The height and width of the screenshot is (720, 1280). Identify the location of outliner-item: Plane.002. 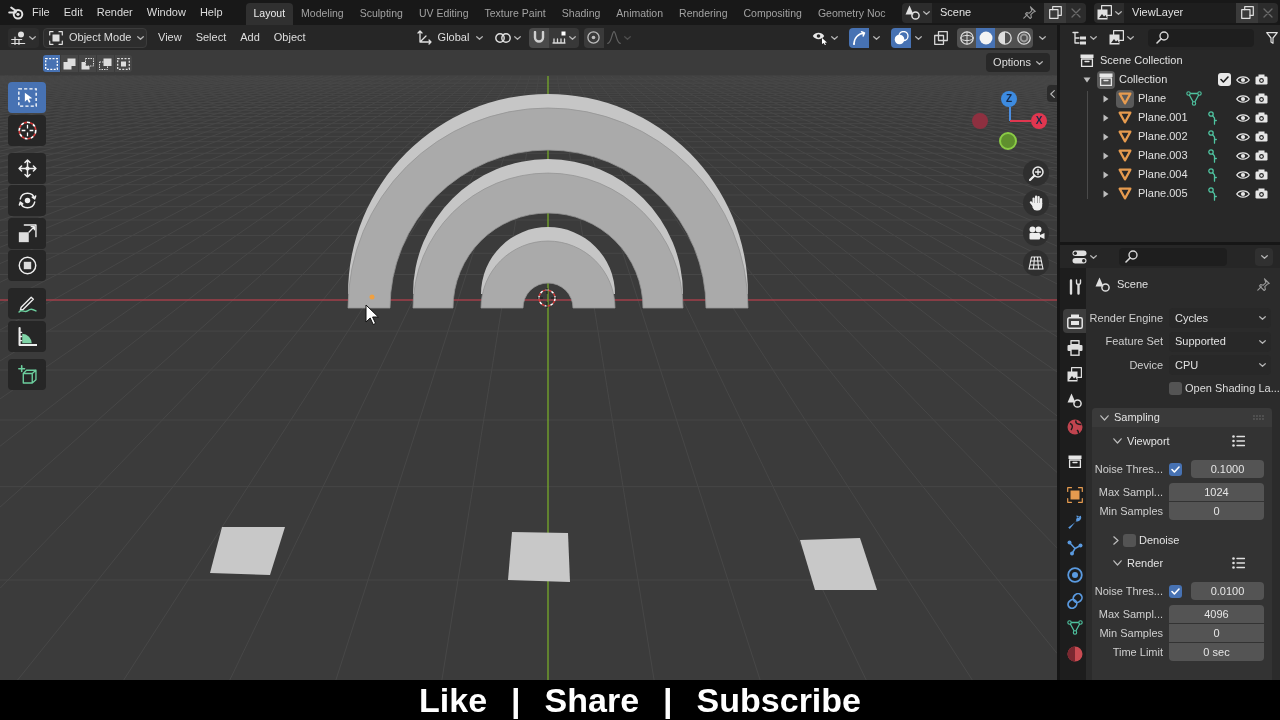
(1163, 136).